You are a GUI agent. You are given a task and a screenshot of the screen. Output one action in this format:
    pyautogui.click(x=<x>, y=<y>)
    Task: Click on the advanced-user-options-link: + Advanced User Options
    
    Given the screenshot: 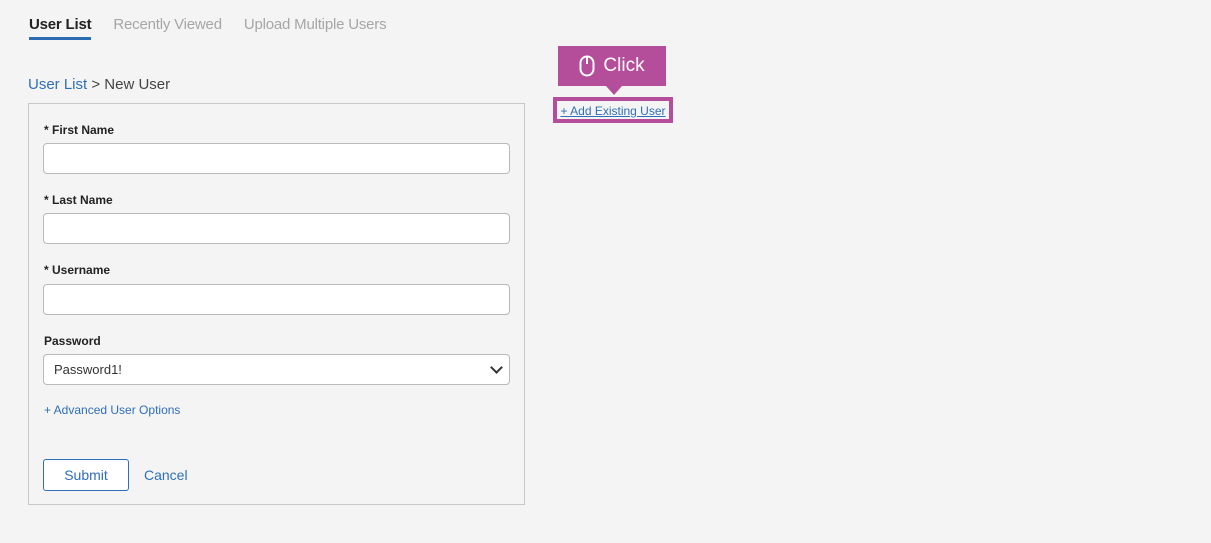 What is the action you would take?
    pyautogui.click(x=112, y=410)
    